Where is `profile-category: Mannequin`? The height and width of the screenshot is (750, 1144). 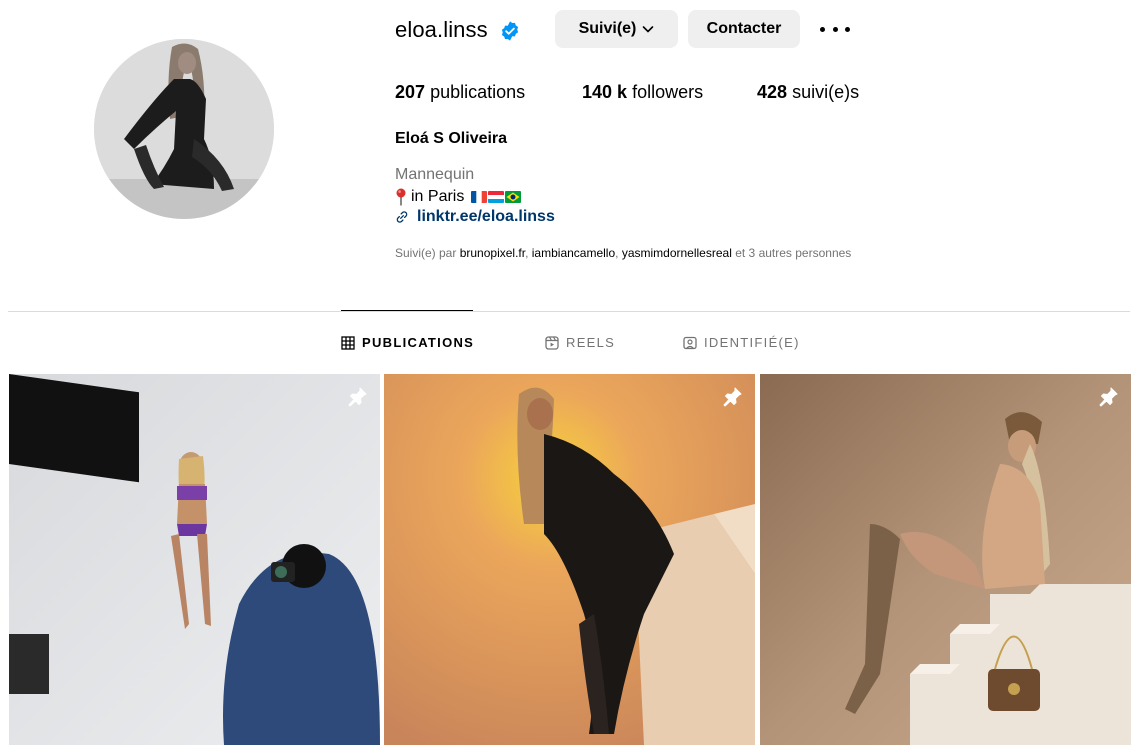
profile-category: Mannequin is located at coordinates (435, 174).